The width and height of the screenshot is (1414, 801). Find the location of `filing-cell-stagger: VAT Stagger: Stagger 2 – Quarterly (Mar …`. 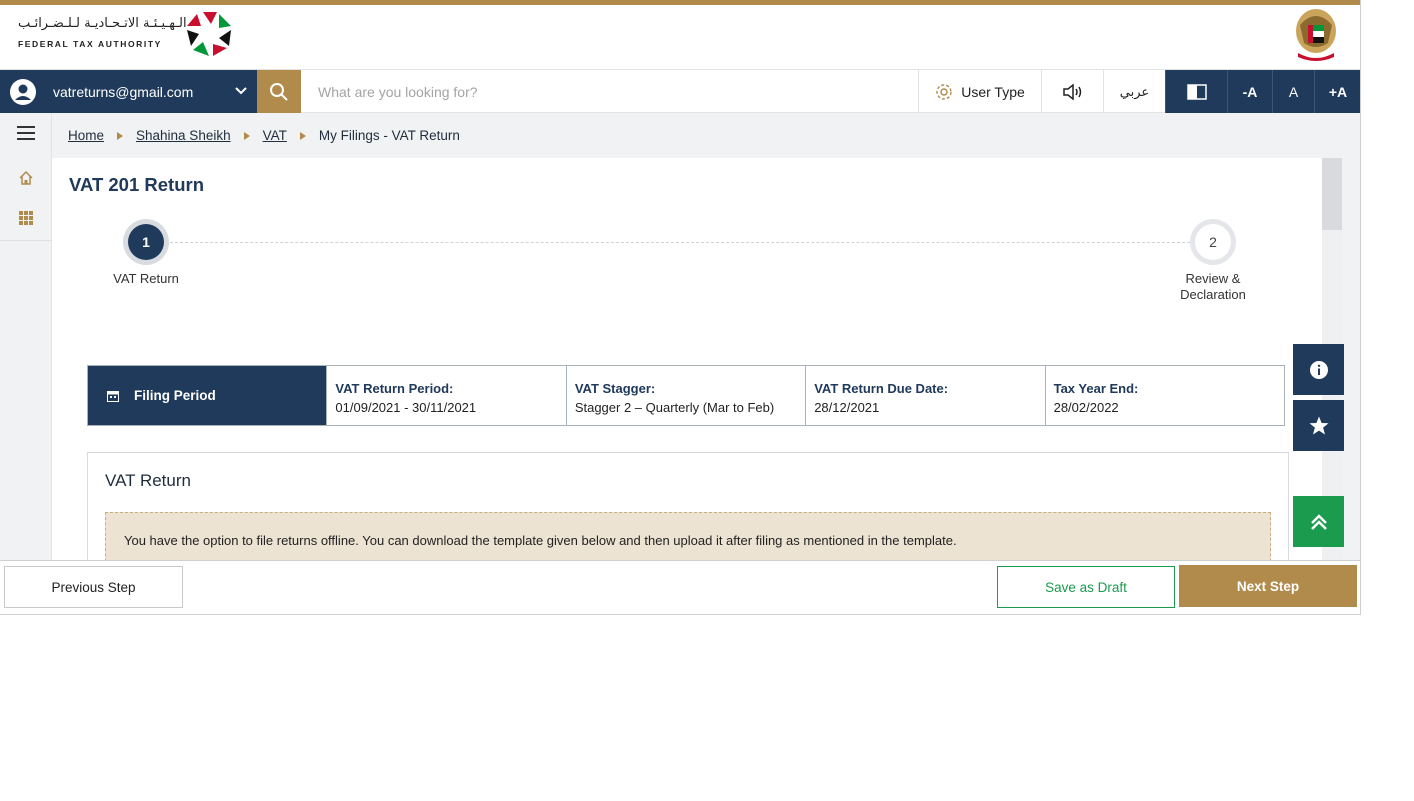

filing-cell-stagger: VAT Stagger: Stagger 2 – Quarterly (Mar … is located at coordinates (685, 395).